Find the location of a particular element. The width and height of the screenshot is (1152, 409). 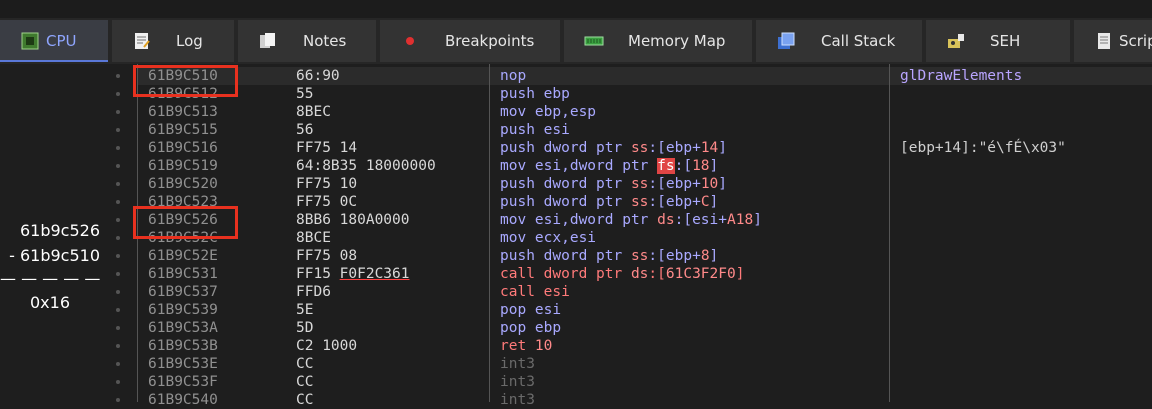

tab-label: Notes is located at coordinates (325, 41).